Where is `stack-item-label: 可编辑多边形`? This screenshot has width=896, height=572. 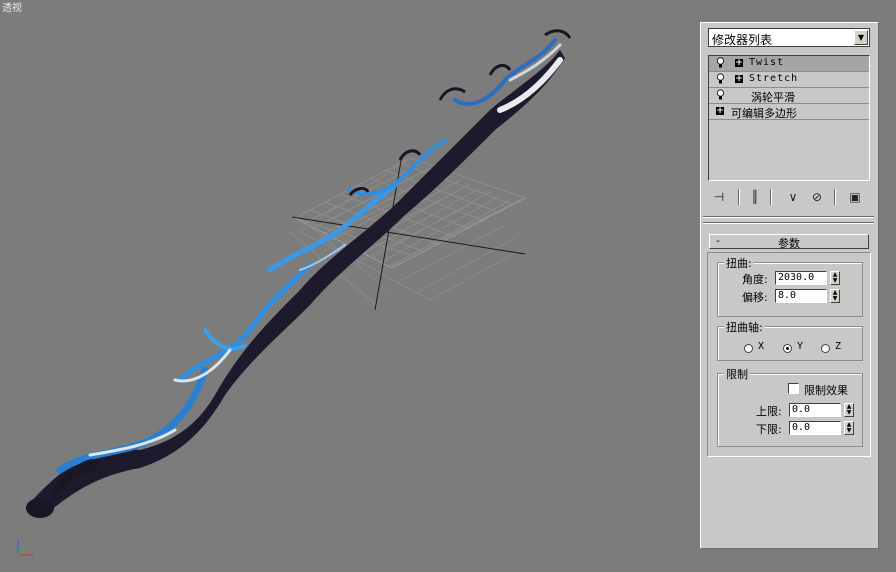 stack-item-label: 可编辑多边形 is located at coordinates (764, 113).